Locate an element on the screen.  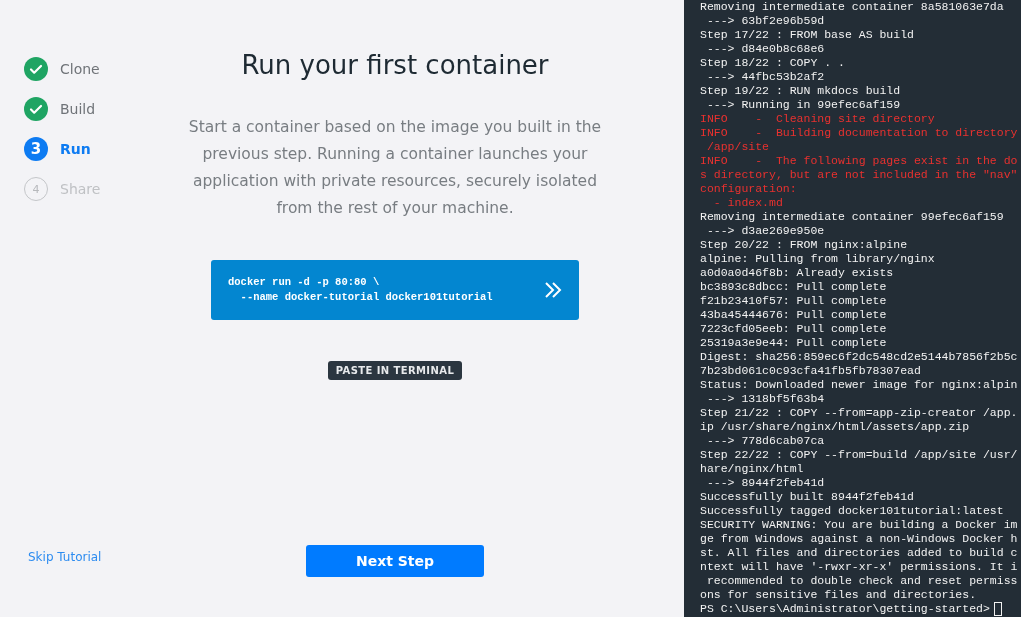
terminal-line: ons for sensitive files and directories. is located at coordinates (838, 595).